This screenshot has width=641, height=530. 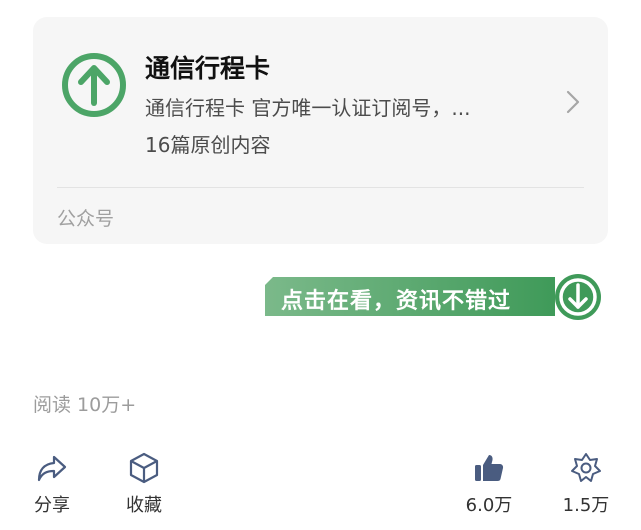 I want to click on chevron-right-icon, so click(x=573, y=102).